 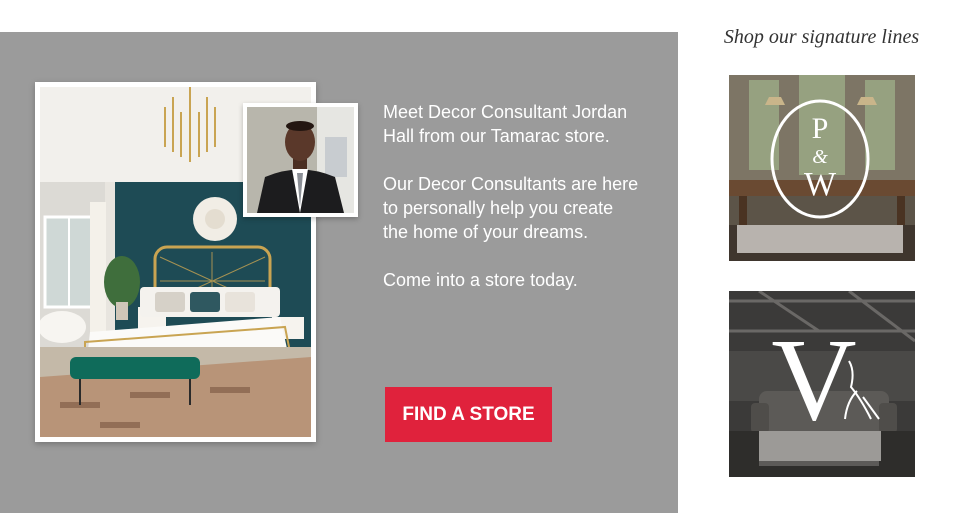 I want to click on svg-text: W, so click(x=820, y=184).